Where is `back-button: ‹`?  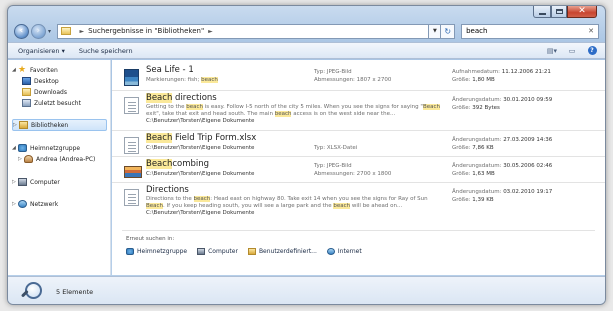
back-button: ‹ is located at coordinates (21, 31).